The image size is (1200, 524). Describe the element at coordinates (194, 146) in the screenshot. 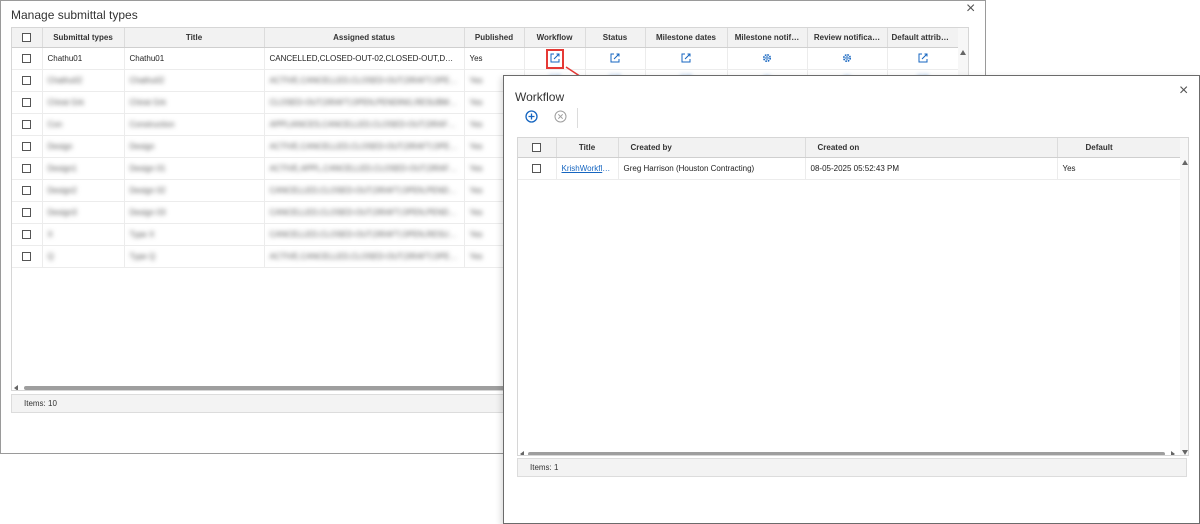

I see `cell-title: Design` at that location.